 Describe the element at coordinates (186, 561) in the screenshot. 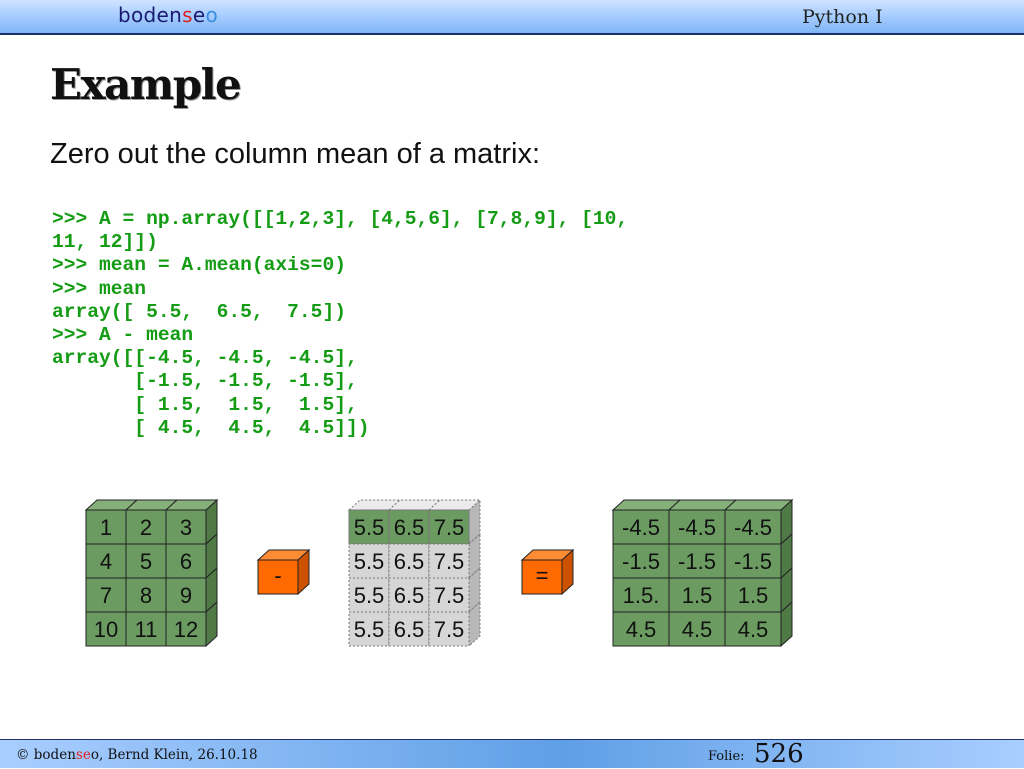

I see `matrix-a-value: 6` at that location.